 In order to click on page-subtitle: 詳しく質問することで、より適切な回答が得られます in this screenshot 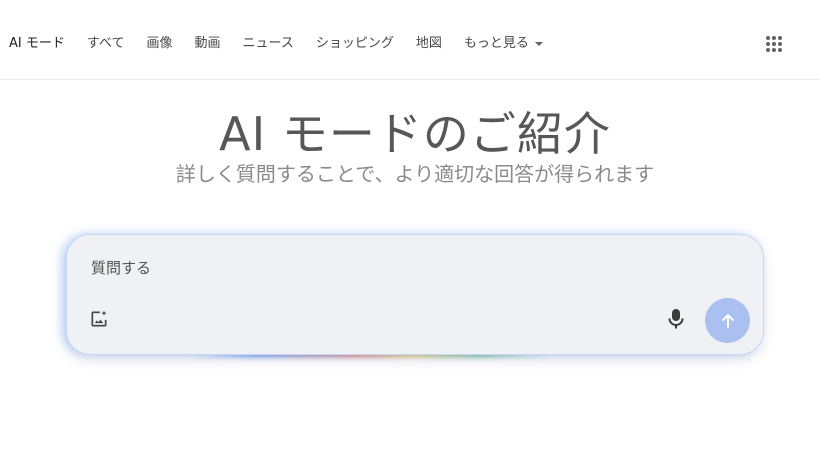, I will do `click(415, 174)`.